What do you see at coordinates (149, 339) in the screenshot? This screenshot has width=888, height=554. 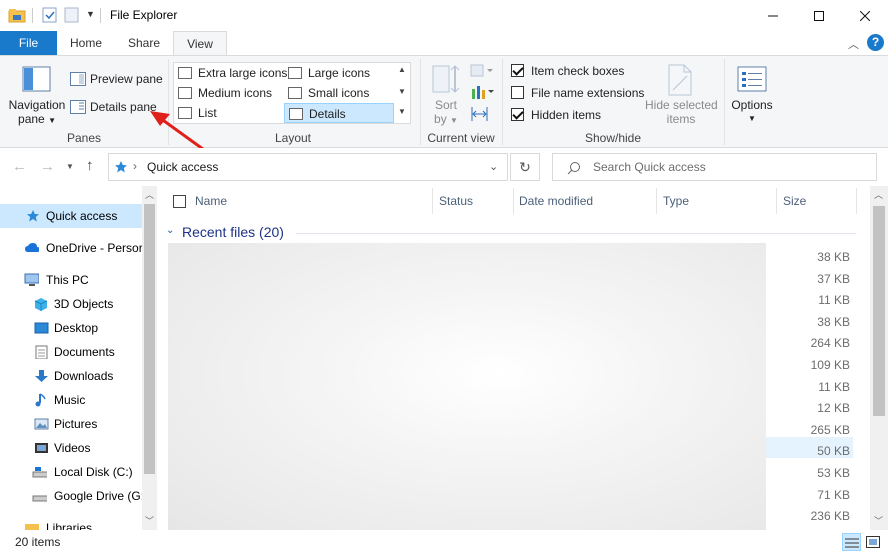 I see `nav-scroll-thumb` at bounding box center [149, 339].